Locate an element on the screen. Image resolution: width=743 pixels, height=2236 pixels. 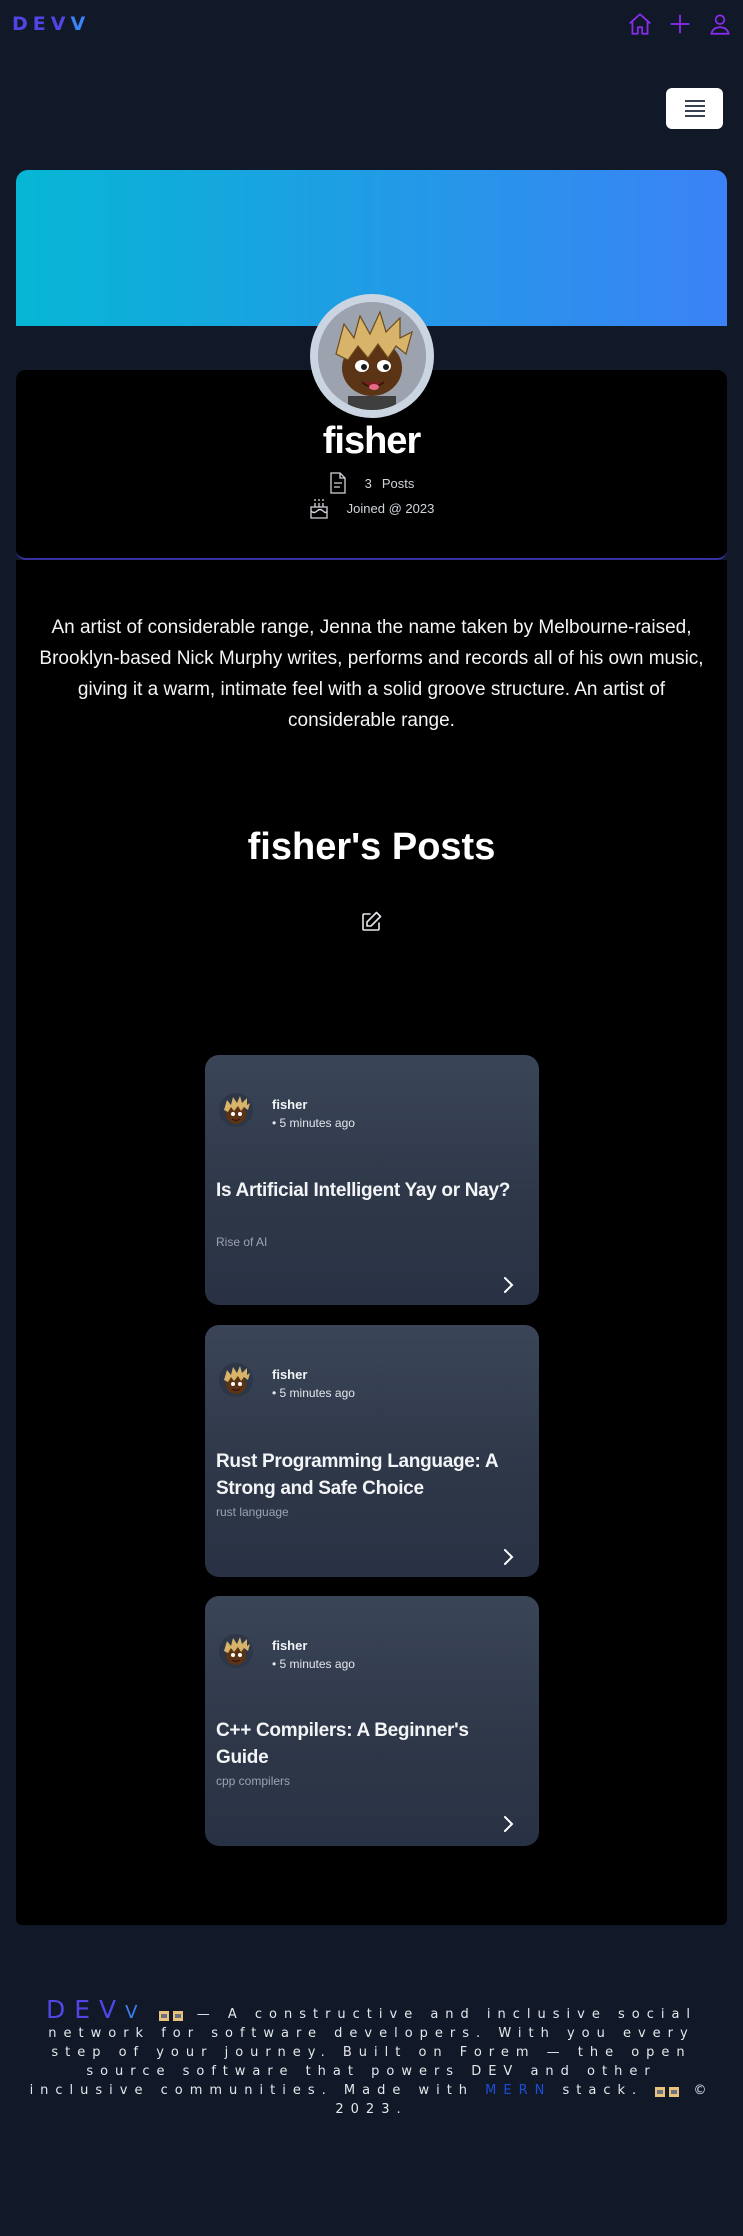
document-icon is located at coordinates (338, 483).